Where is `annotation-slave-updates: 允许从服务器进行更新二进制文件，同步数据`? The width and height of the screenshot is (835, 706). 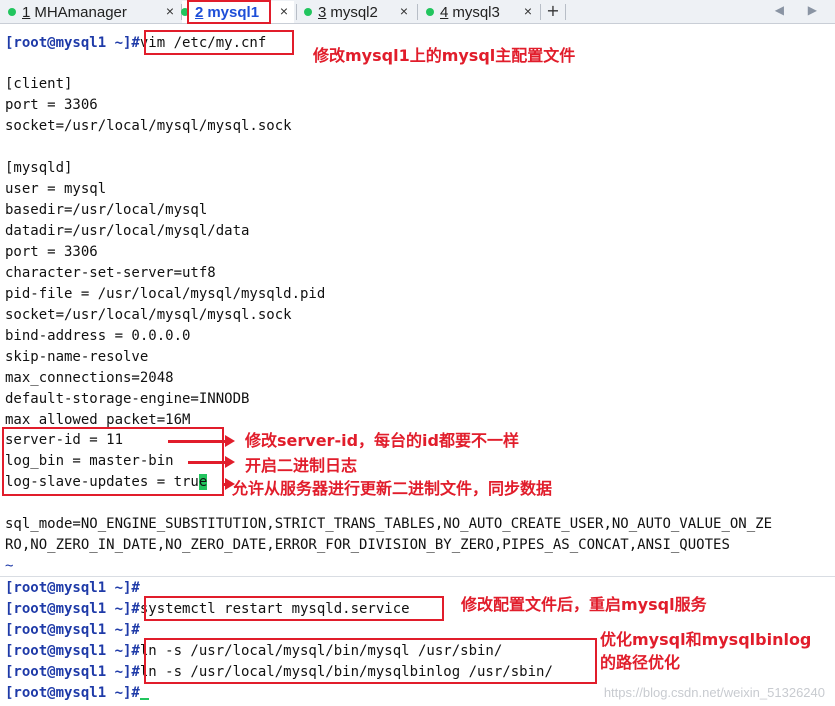
annotation-slave-updates: 允许从服务器进行更新二进制文件，同步数据 is located at coordinates (392, 488).